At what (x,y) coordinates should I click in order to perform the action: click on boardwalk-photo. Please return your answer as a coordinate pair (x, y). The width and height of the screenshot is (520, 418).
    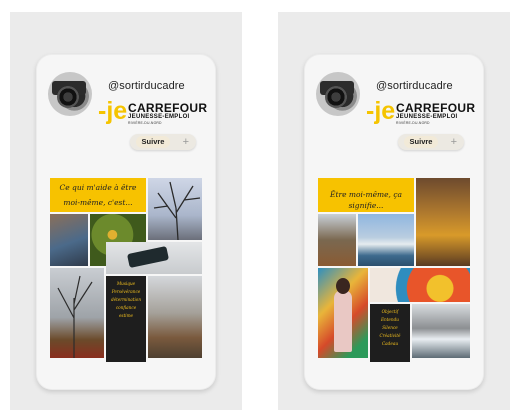
    Looking at the image, I should click on (337, 240).